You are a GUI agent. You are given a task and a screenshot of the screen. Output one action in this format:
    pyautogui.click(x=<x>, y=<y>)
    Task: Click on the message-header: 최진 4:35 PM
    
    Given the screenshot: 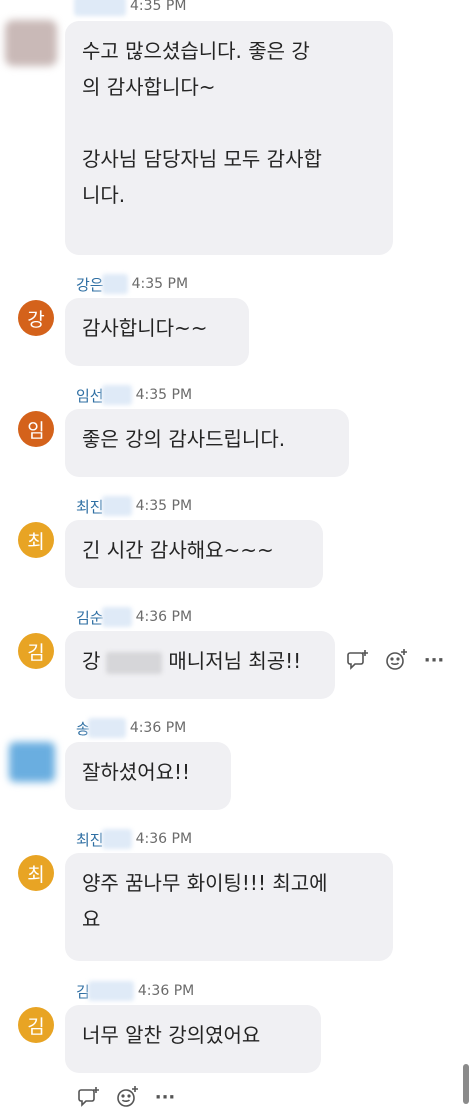 What is the action you would take?
    pyautogui.click(x=134, y=506)
    